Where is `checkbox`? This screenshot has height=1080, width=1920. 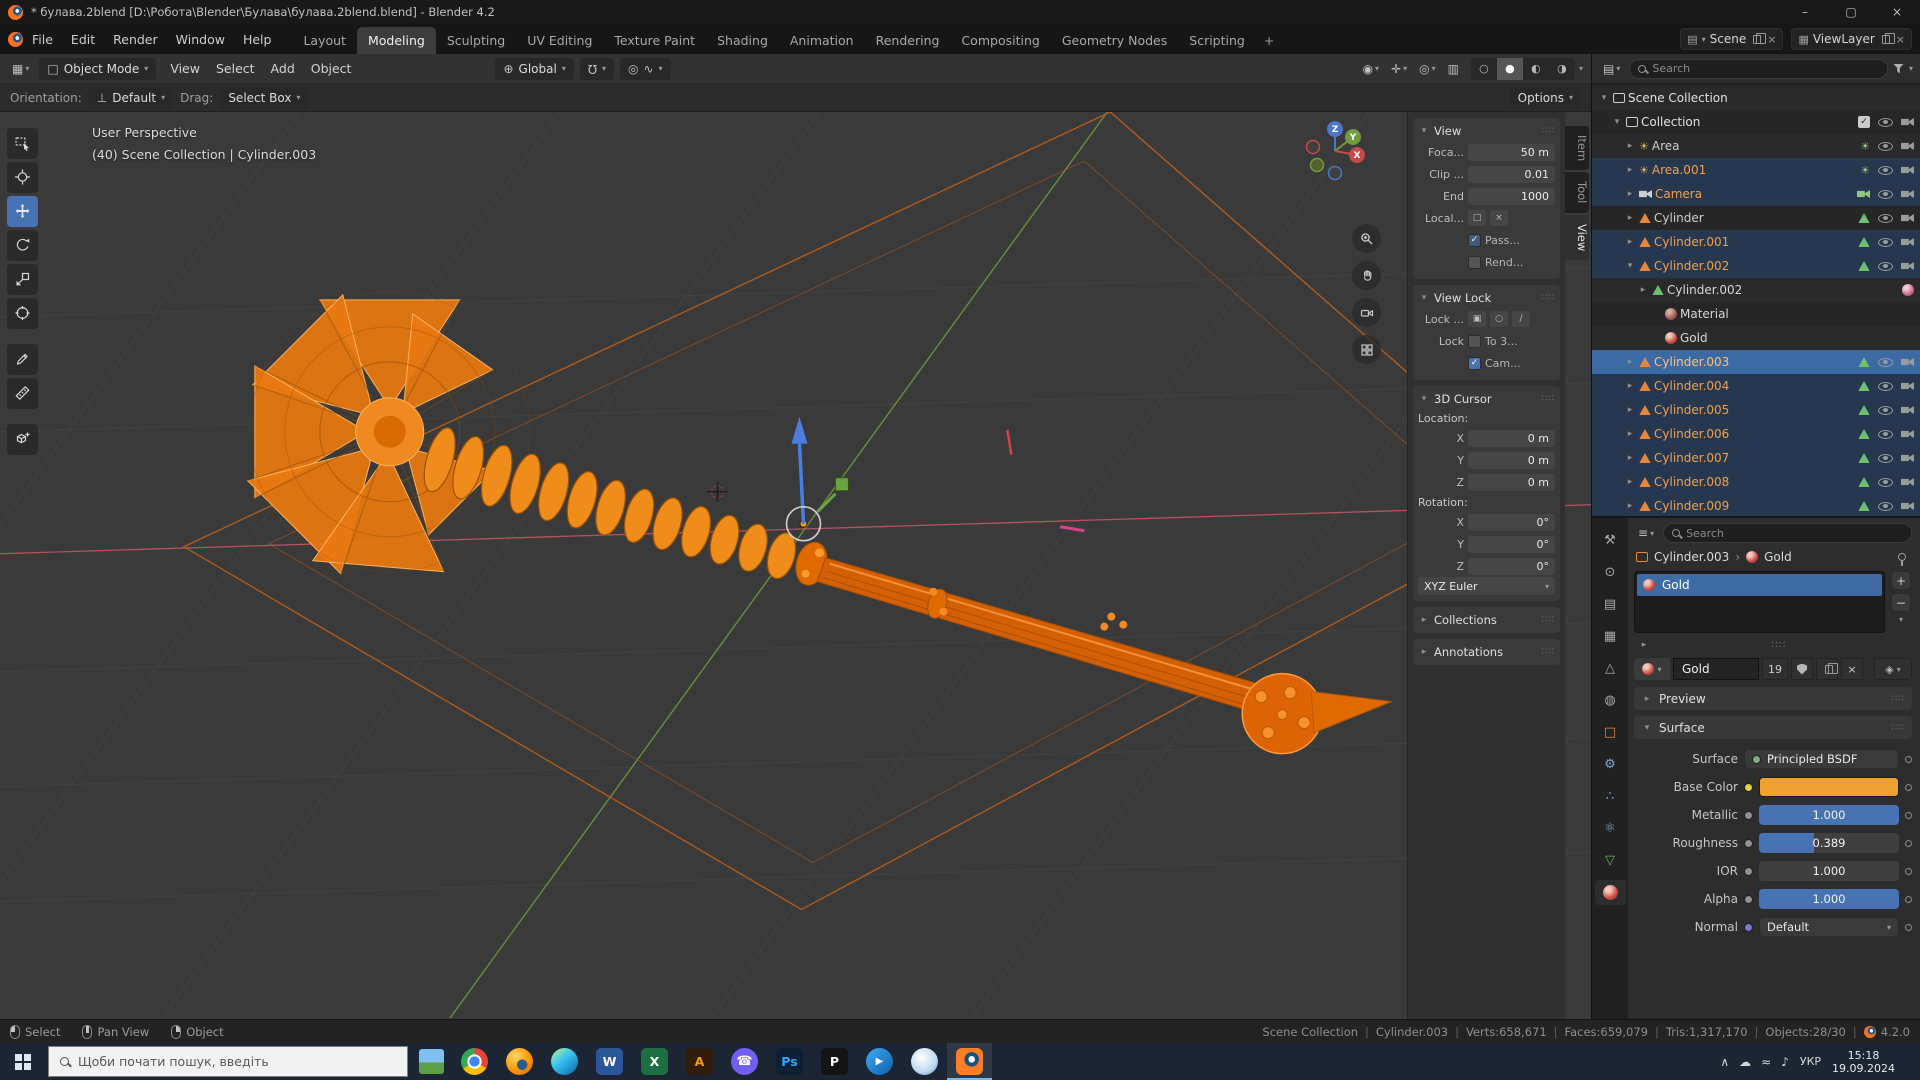
checkbox is located at coordinates (1474, 262).